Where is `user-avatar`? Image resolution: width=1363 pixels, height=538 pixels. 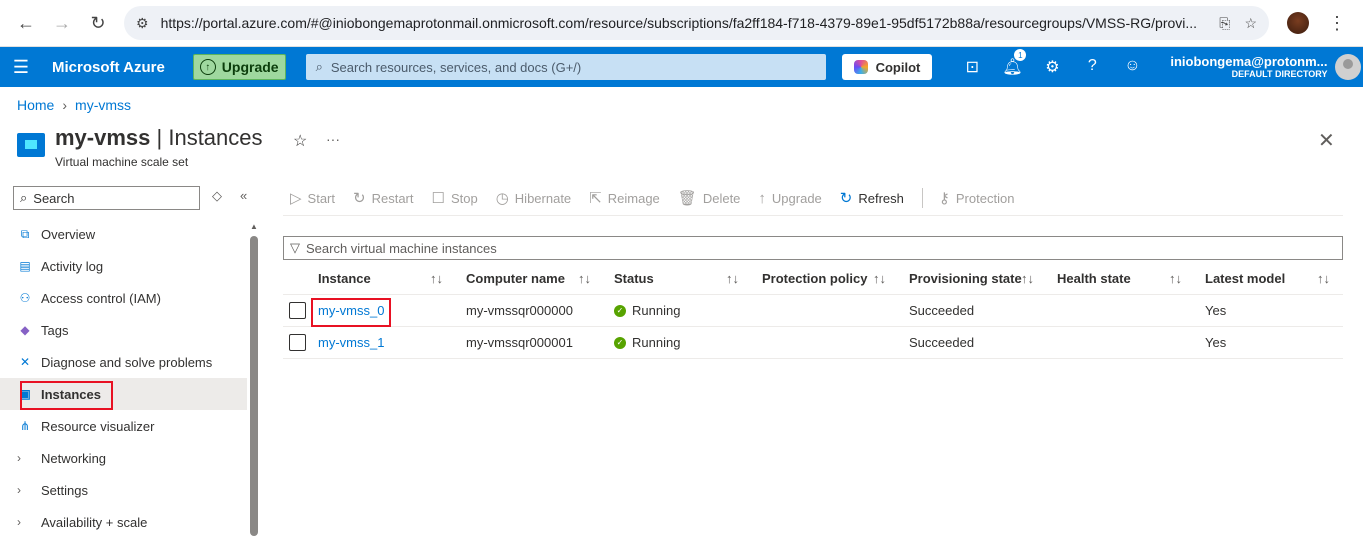 user-avatar is located at coordinates (1348, 67).